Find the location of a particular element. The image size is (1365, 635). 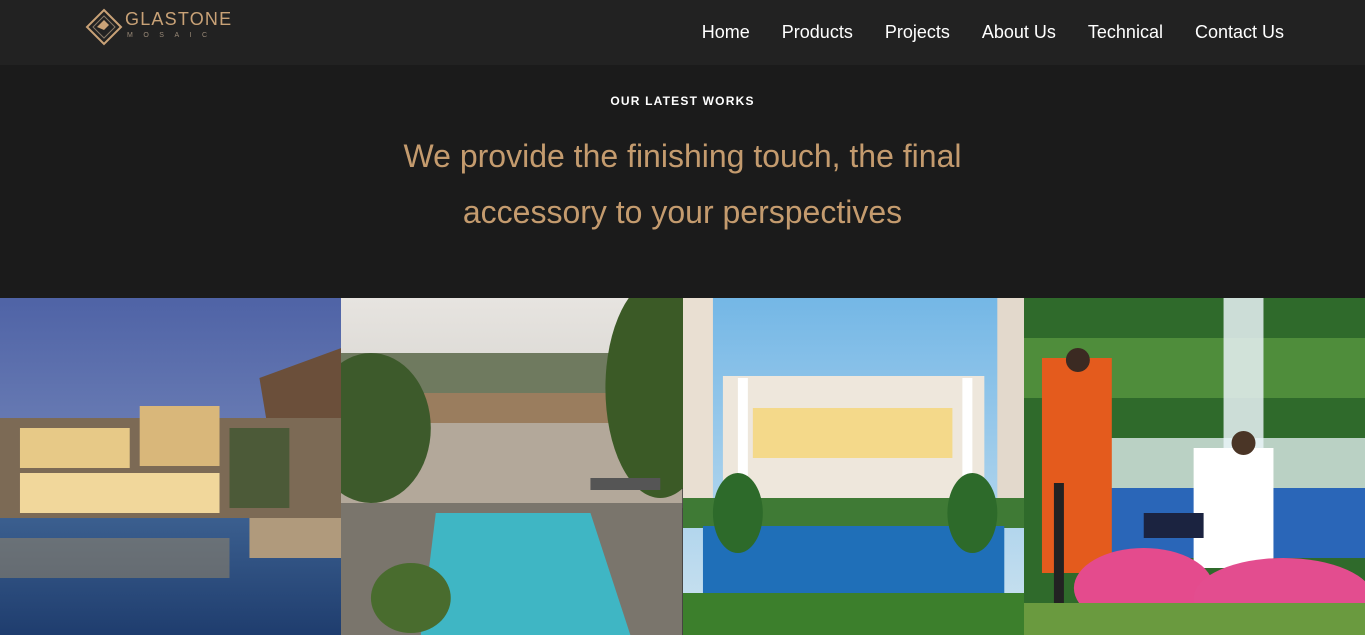

gallery-image-villa-pool is located at coordinates (171, 466).